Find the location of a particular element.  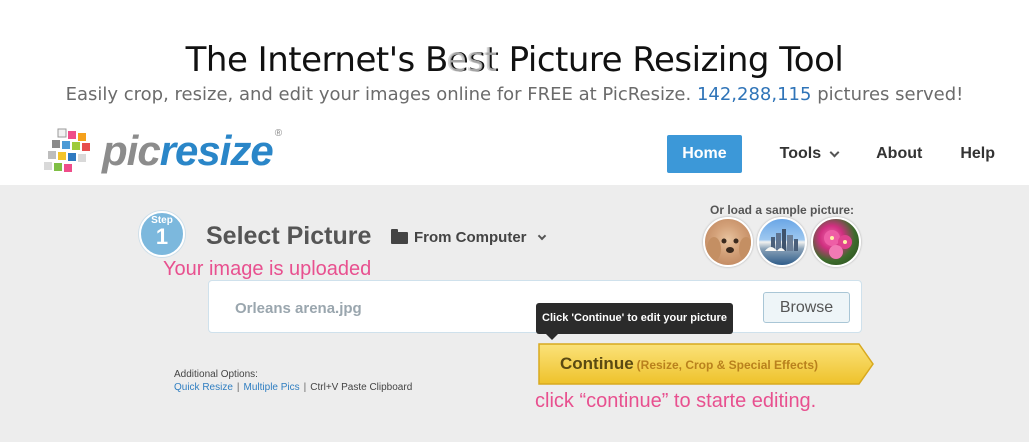

dog-photo-icon is located at coordinates (729, 249).